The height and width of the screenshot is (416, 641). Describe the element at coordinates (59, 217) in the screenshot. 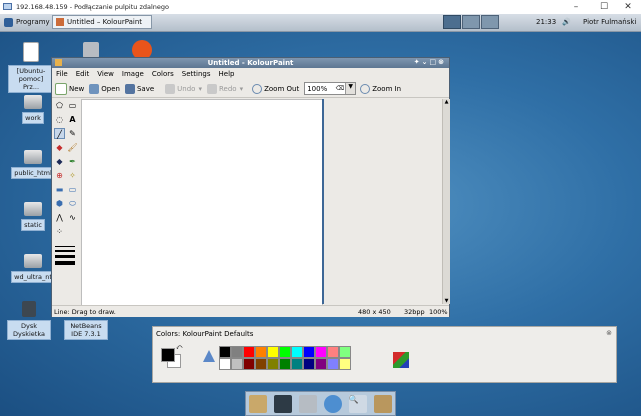

I see `polyline-tool-icon: ⋀` at that location.